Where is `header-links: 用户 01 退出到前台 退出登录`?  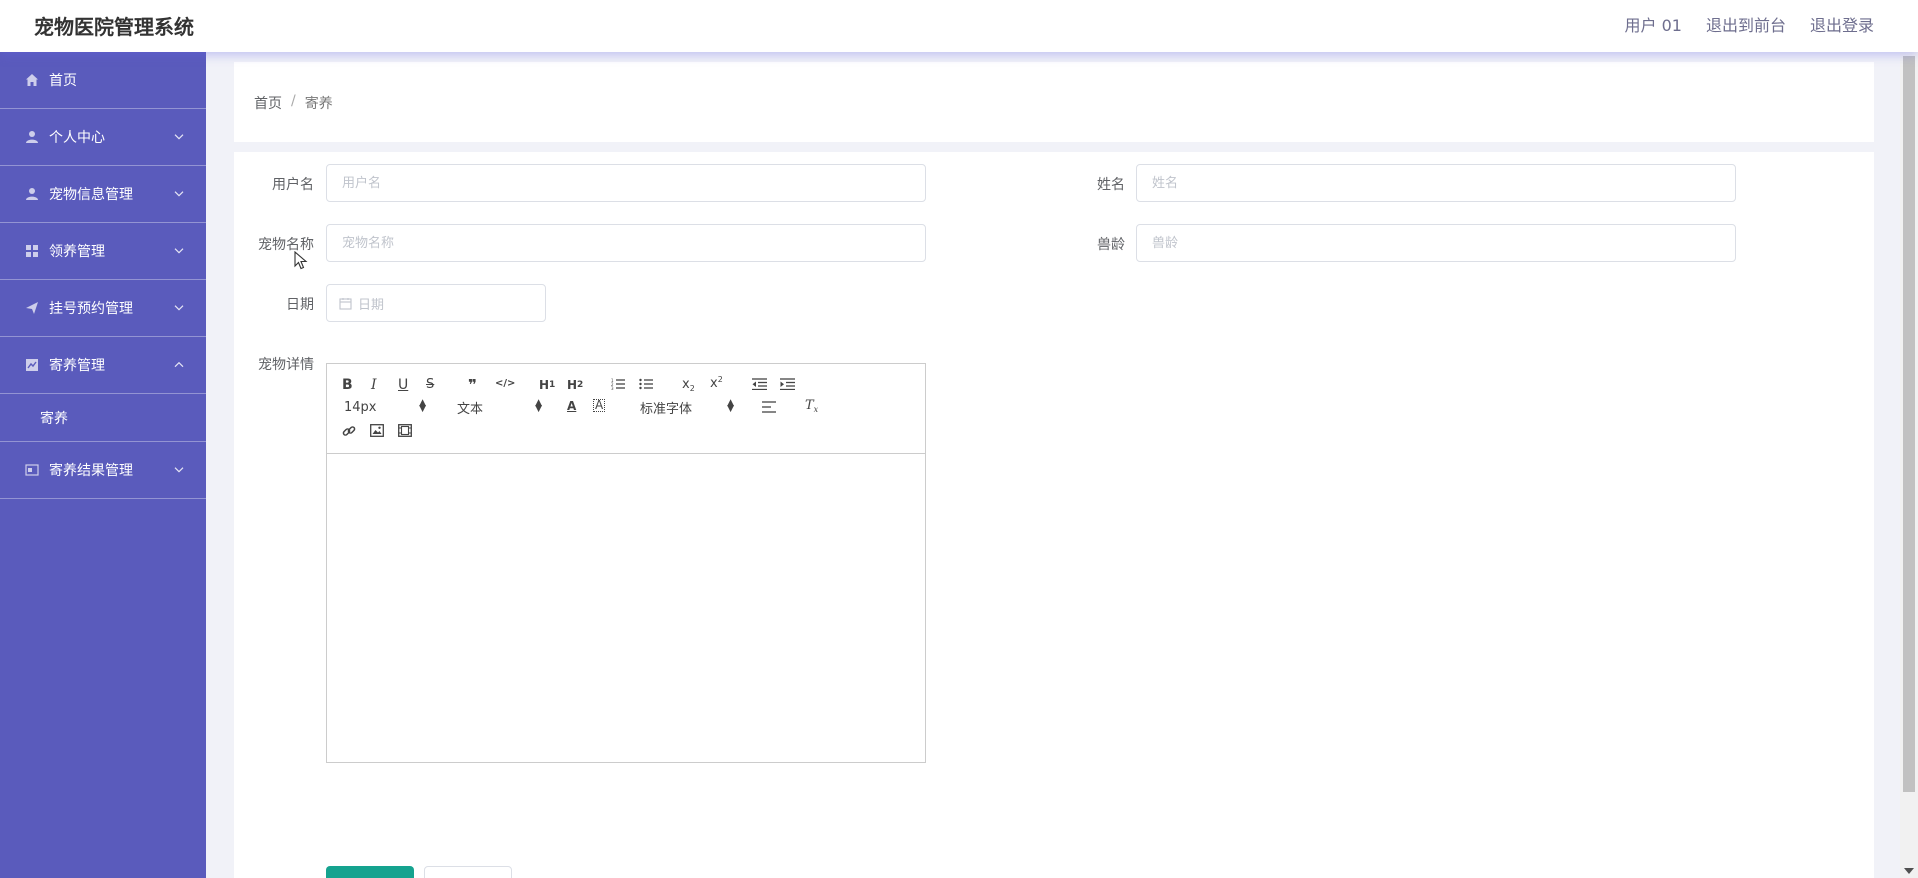
header-links: 用户 01 退出到前台 退出登录 is located at coordinates (1749, 24).